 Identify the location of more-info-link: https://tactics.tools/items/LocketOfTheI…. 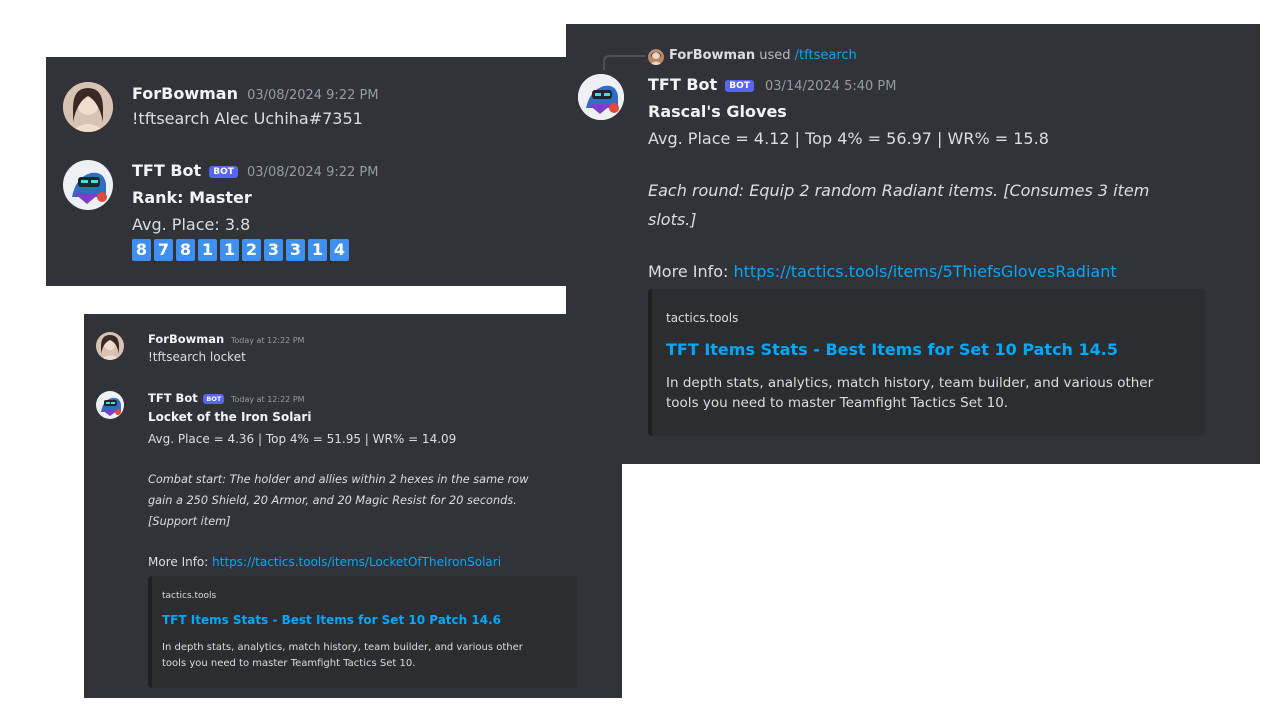
(356, 562).